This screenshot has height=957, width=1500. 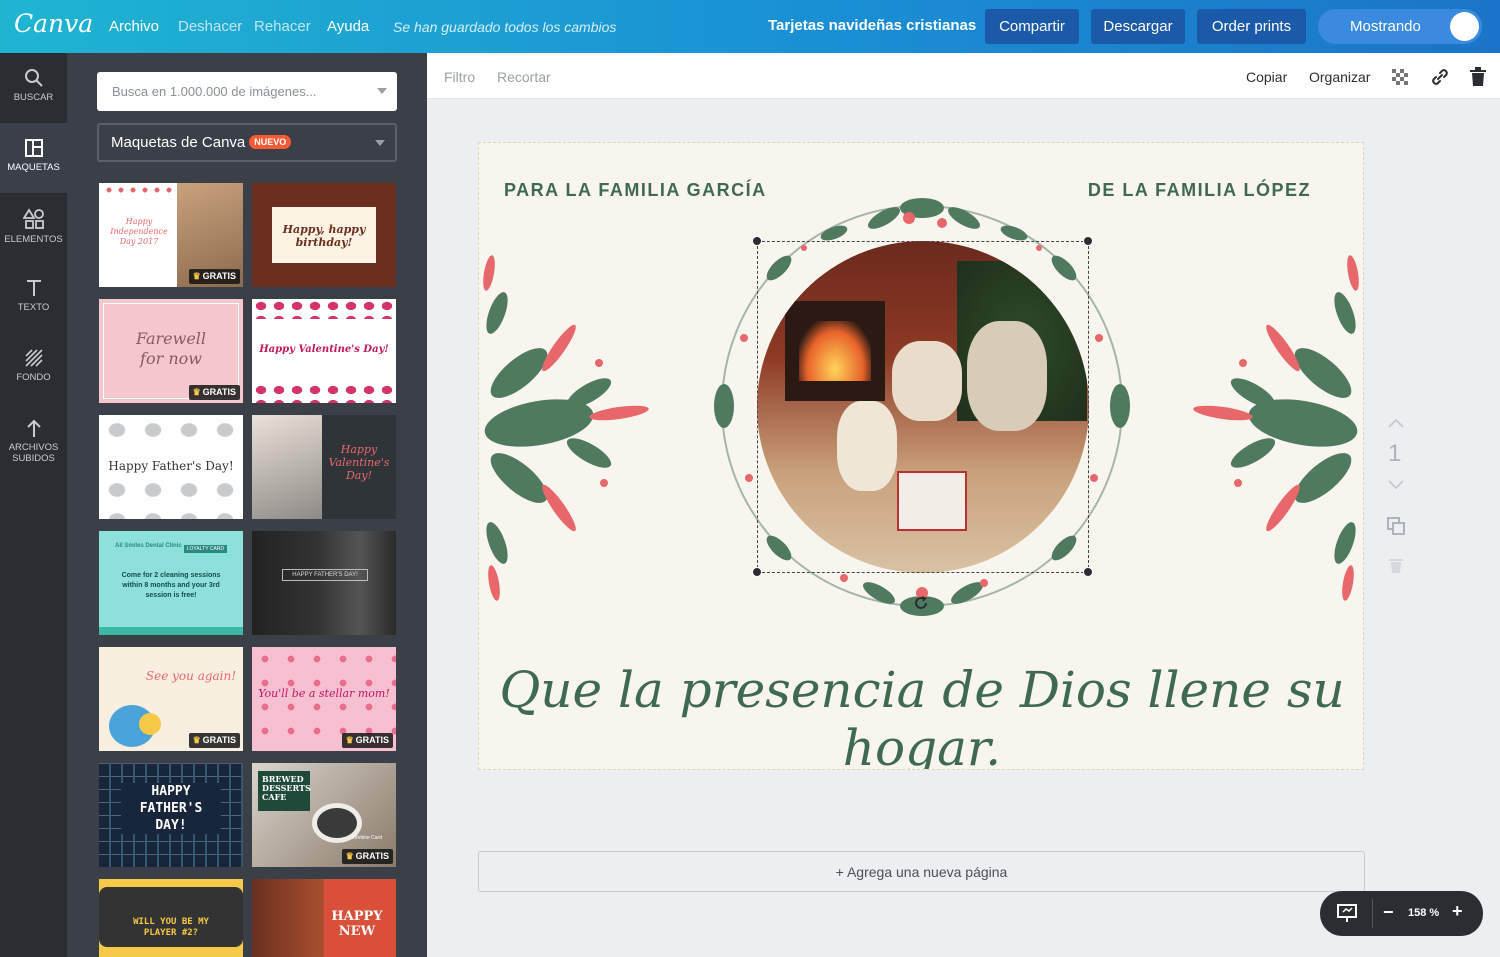 I want to click on sidebar-item-label: MAQUETAS, so click(x=33, y=167).